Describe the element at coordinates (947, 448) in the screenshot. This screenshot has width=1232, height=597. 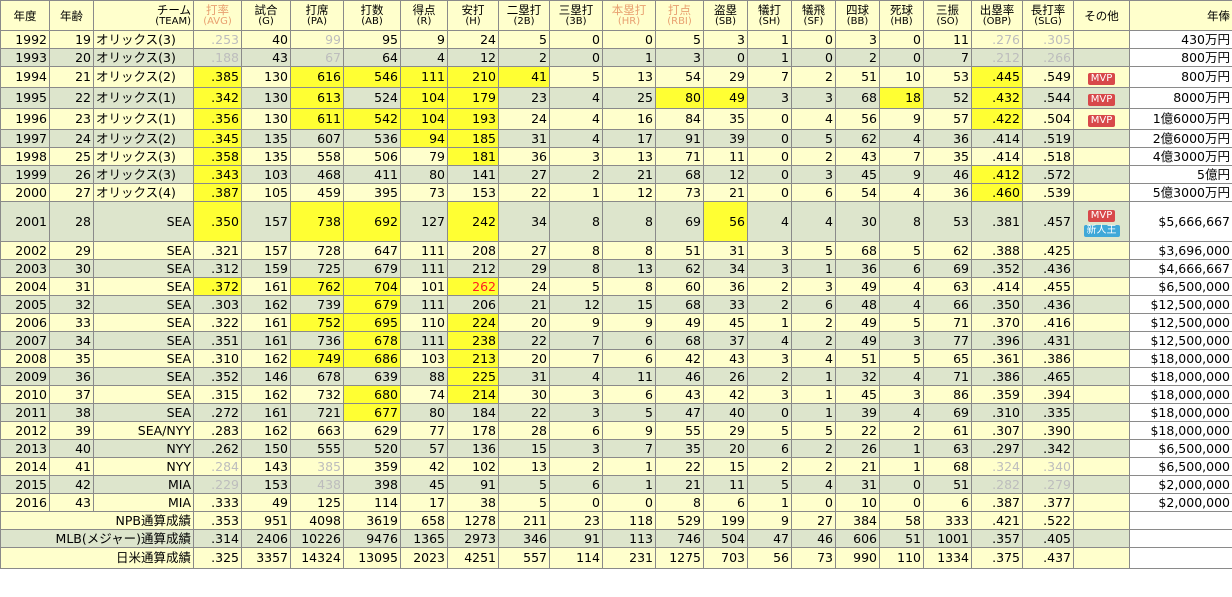
I see `stat-so: 63` at that location.